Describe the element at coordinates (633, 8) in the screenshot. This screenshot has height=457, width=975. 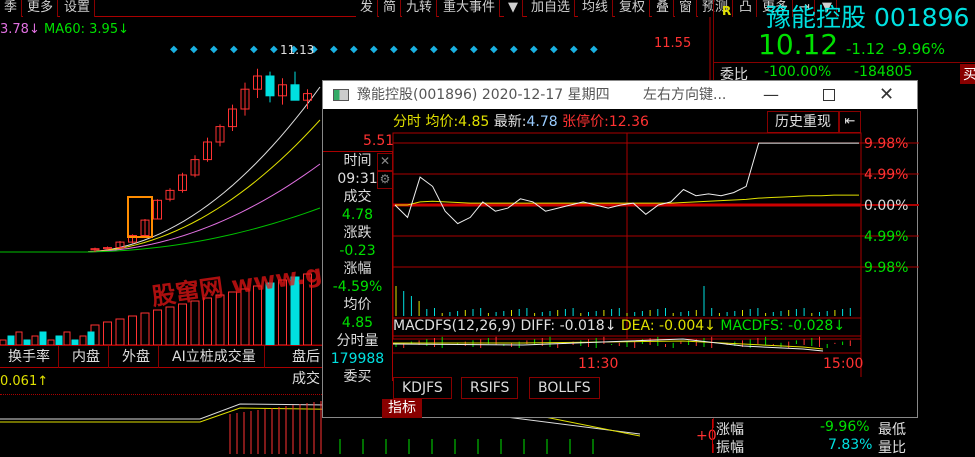
I see `toolbar-button: 复权` at that location.